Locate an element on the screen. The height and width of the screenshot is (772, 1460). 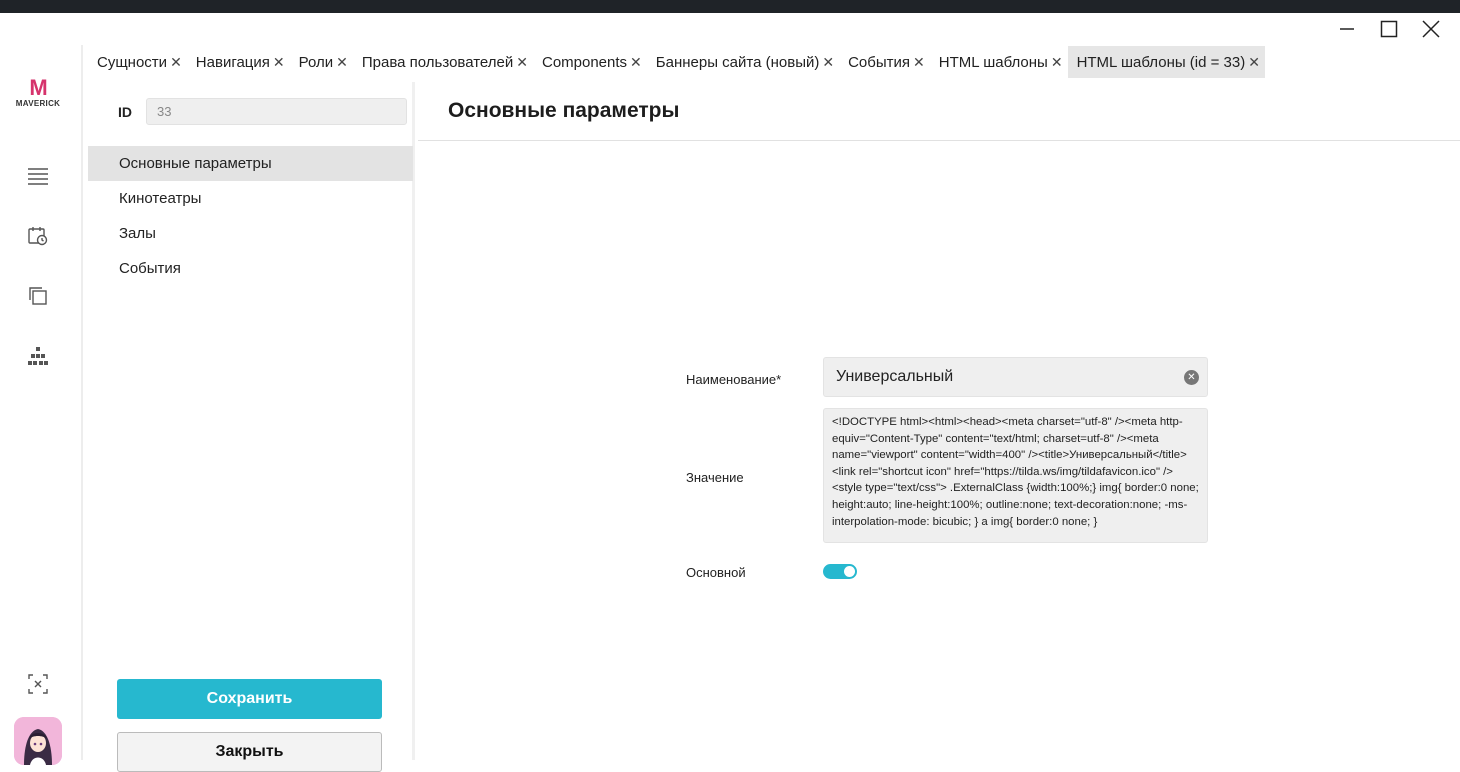
tab-navigation: Навигация ✕ is located at coordinates (238, 62).